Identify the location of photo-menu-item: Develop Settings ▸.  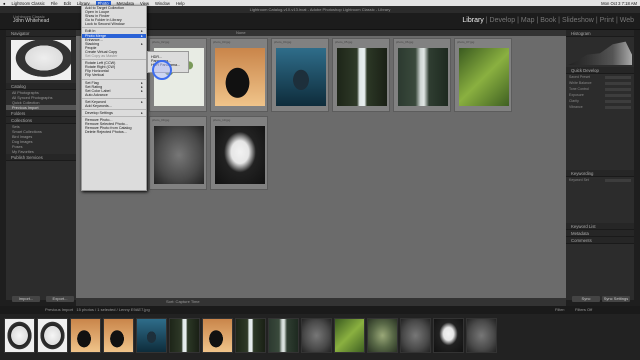
(114, 113).